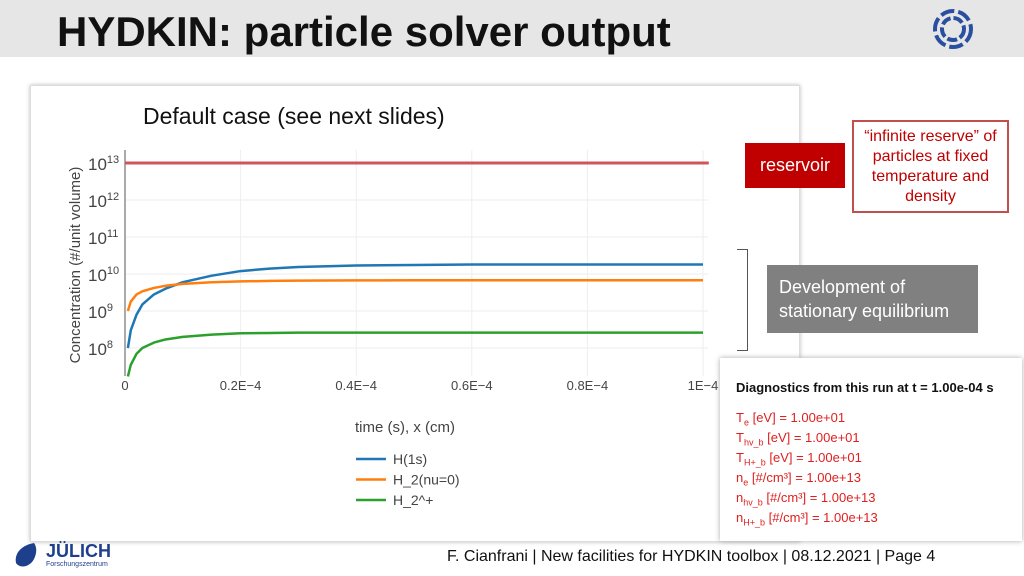 The height and width of the screenshot is (576, 1024). Describe the element at coordinates (26, 555) in the screenshot. I see `julich-logo-icon` at that location.